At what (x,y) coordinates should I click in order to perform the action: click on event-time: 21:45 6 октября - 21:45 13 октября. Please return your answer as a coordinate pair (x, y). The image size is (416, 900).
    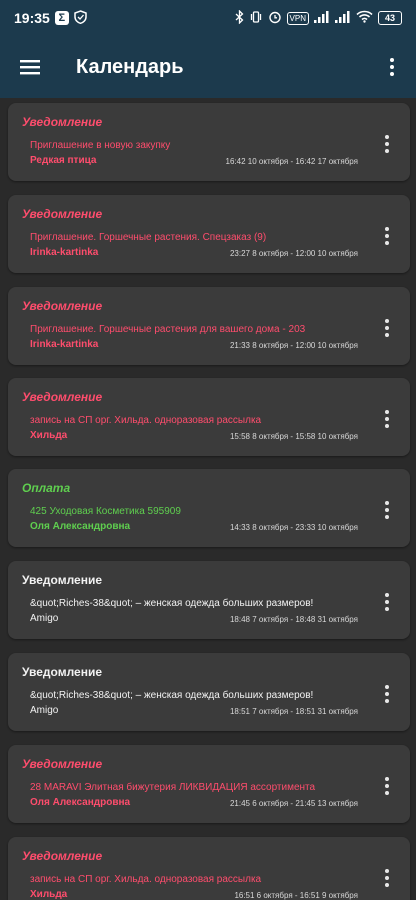
    Looking at the image, I should click on (293, 803).